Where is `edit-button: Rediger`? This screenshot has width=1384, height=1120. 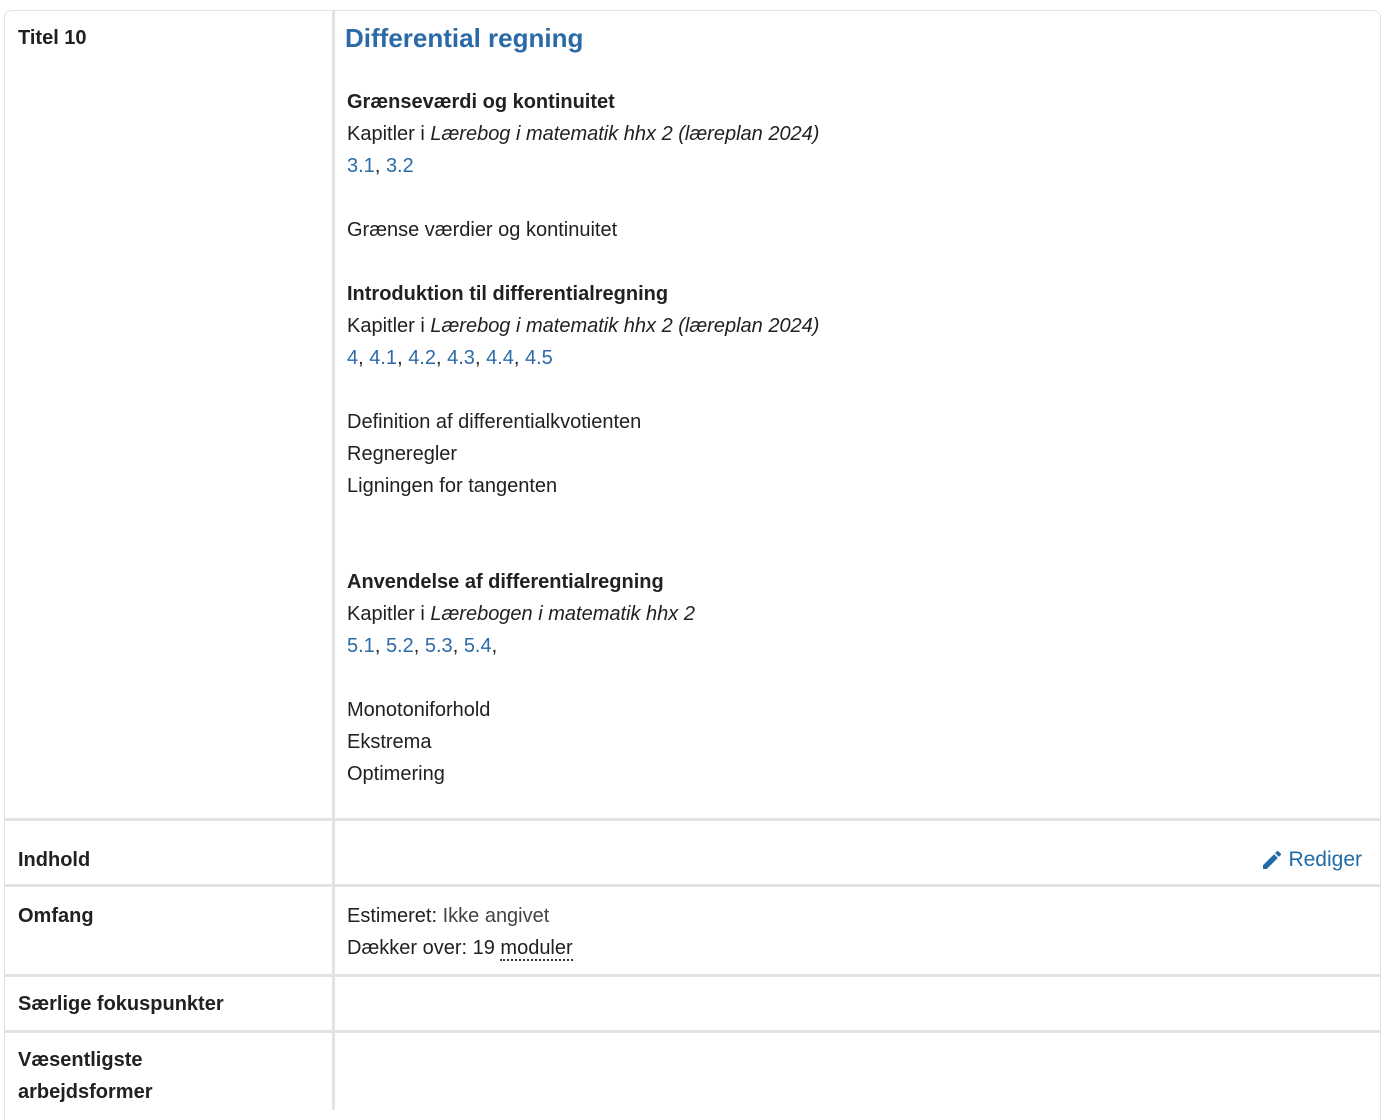 edit-button: Rediger is located at coordinates (1311, 860).